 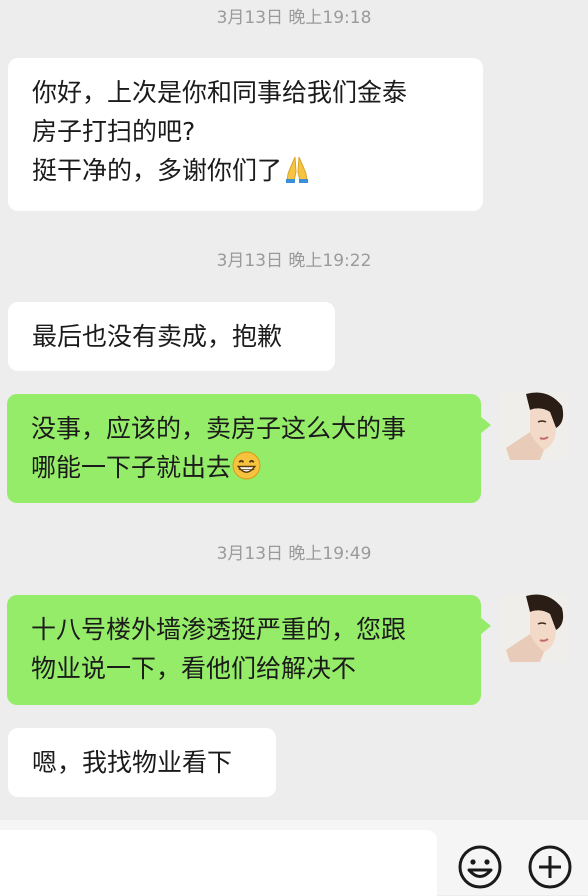 What do you see at coordinates (219, 629) in the screenshot?
I see `message-line: 十八号楼外墙渗透挺严重的，您跟` at bounding box center [219, 629].